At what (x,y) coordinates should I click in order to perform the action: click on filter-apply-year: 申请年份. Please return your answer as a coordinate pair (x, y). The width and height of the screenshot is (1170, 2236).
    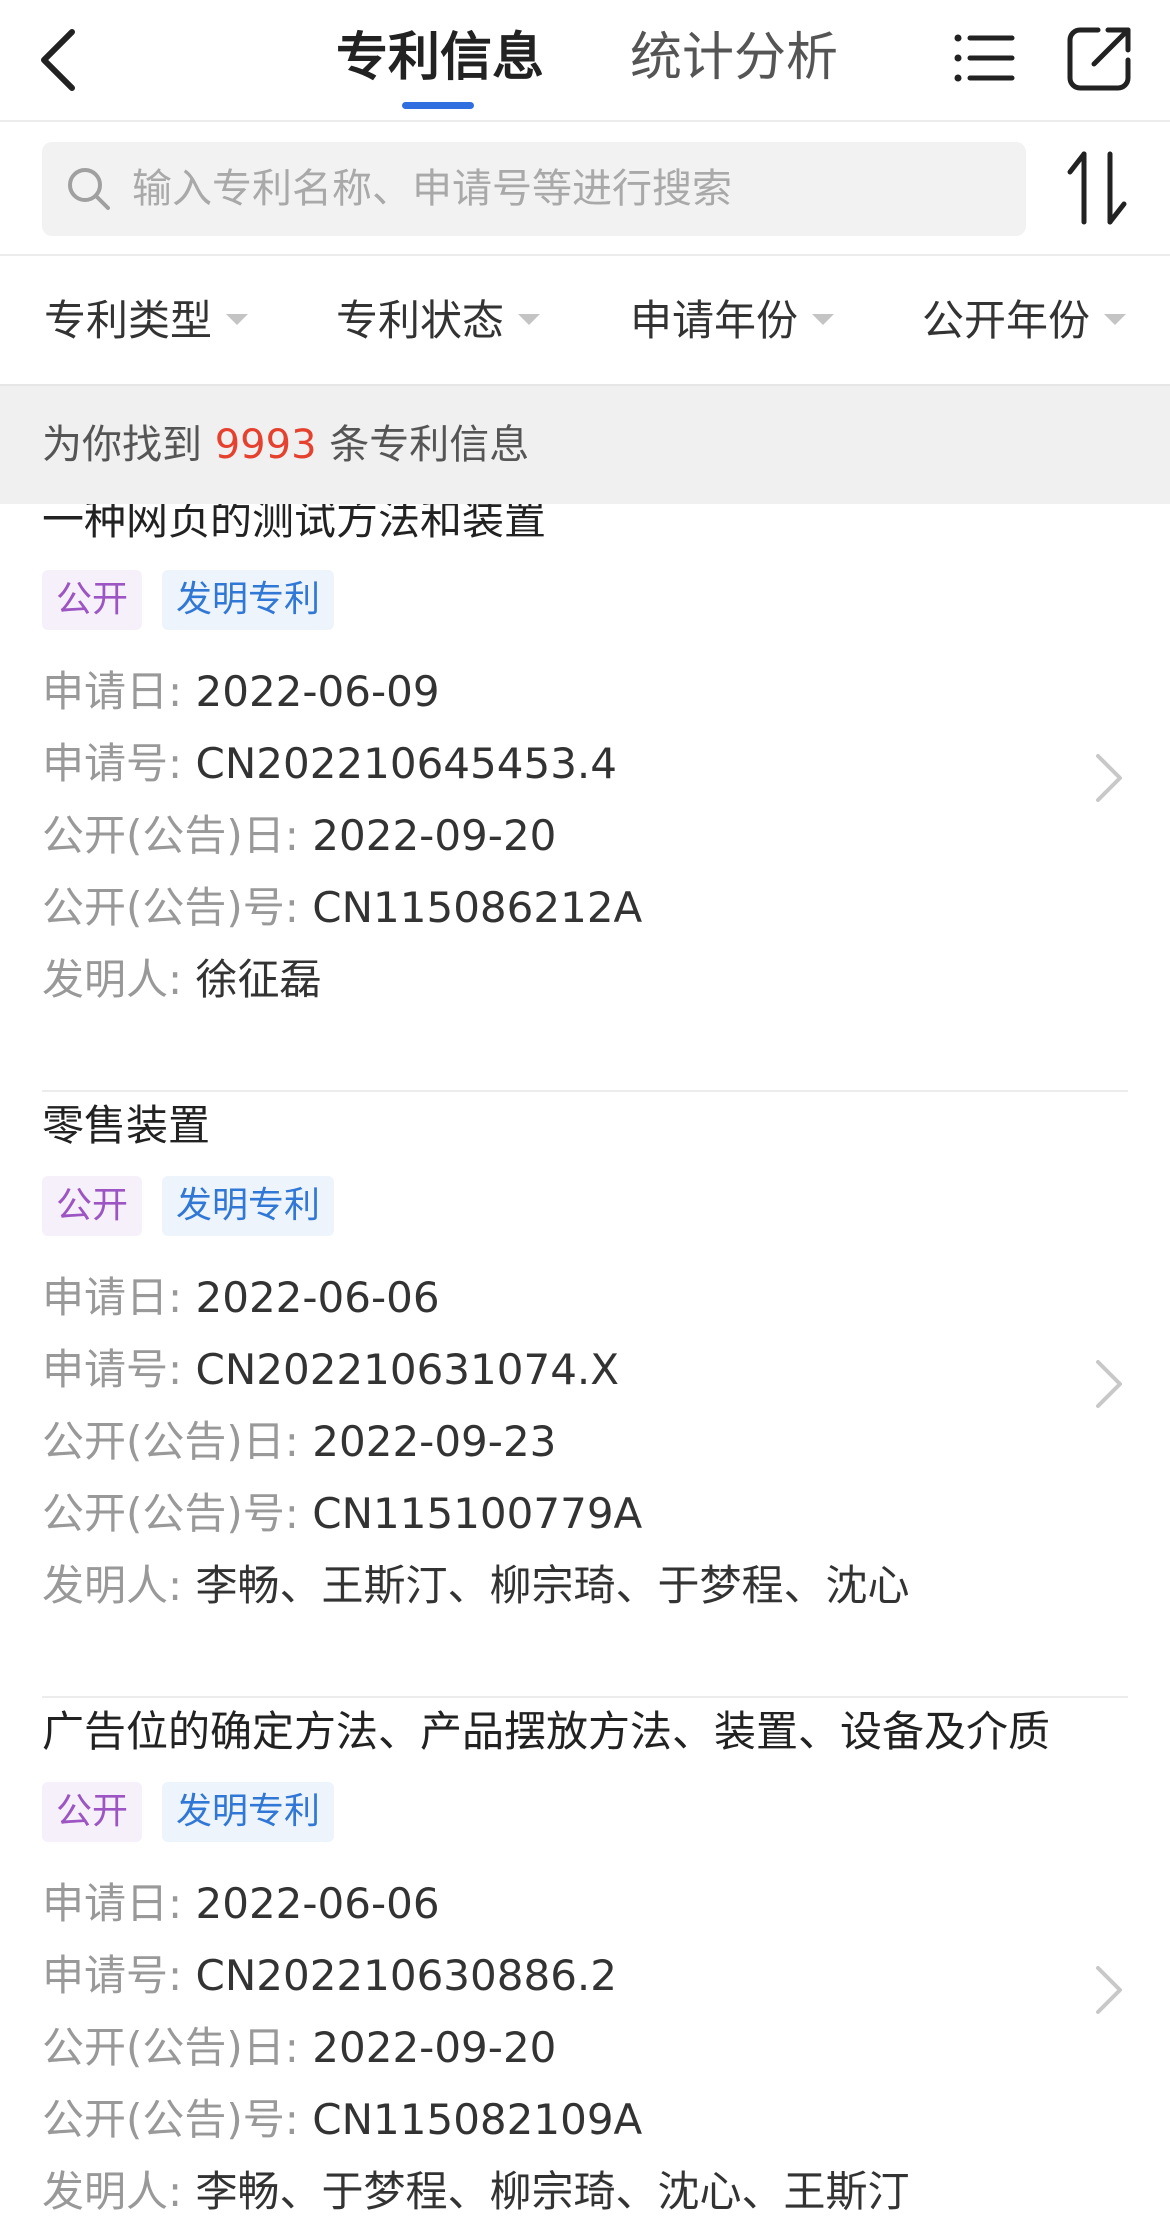
    Looking at the image, I should click on (732, 321).